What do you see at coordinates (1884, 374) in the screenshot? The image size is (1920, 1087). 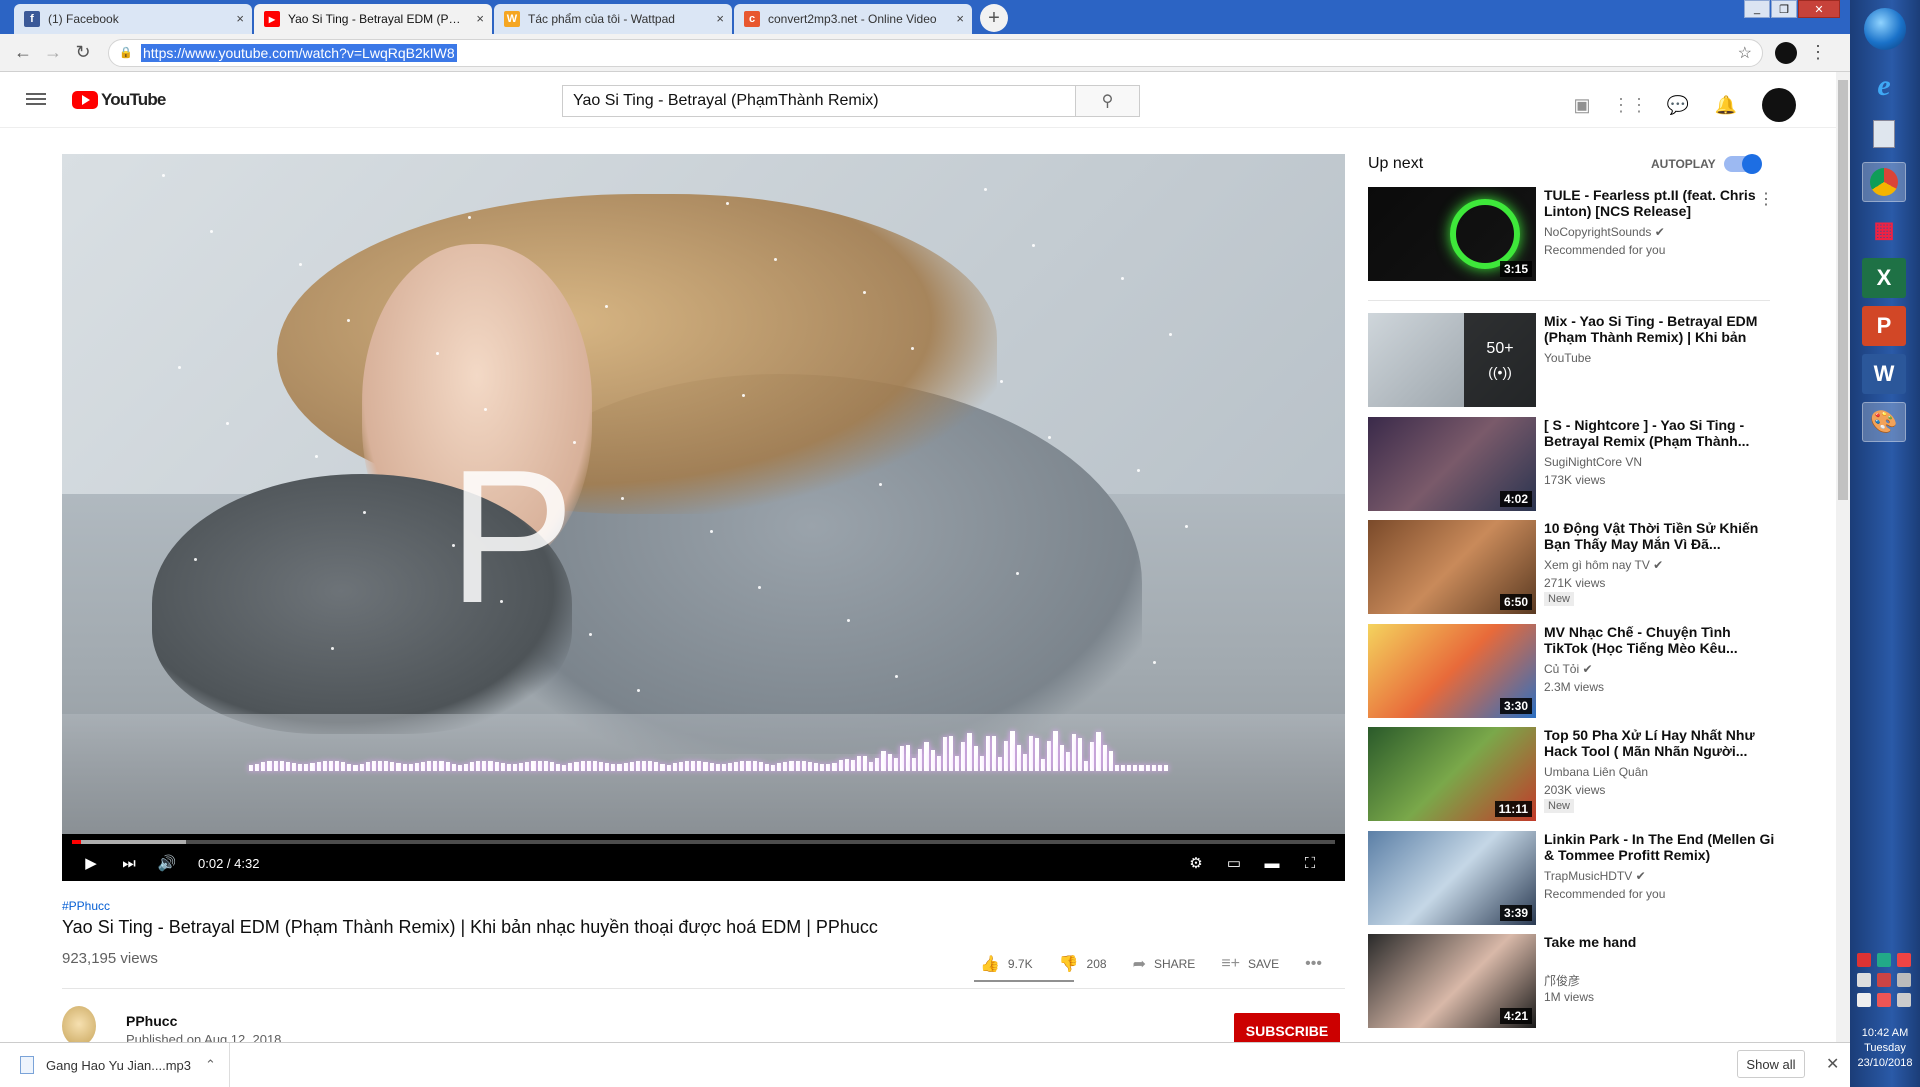 I see `word-icon: W` at bounding box center [1884, 374].